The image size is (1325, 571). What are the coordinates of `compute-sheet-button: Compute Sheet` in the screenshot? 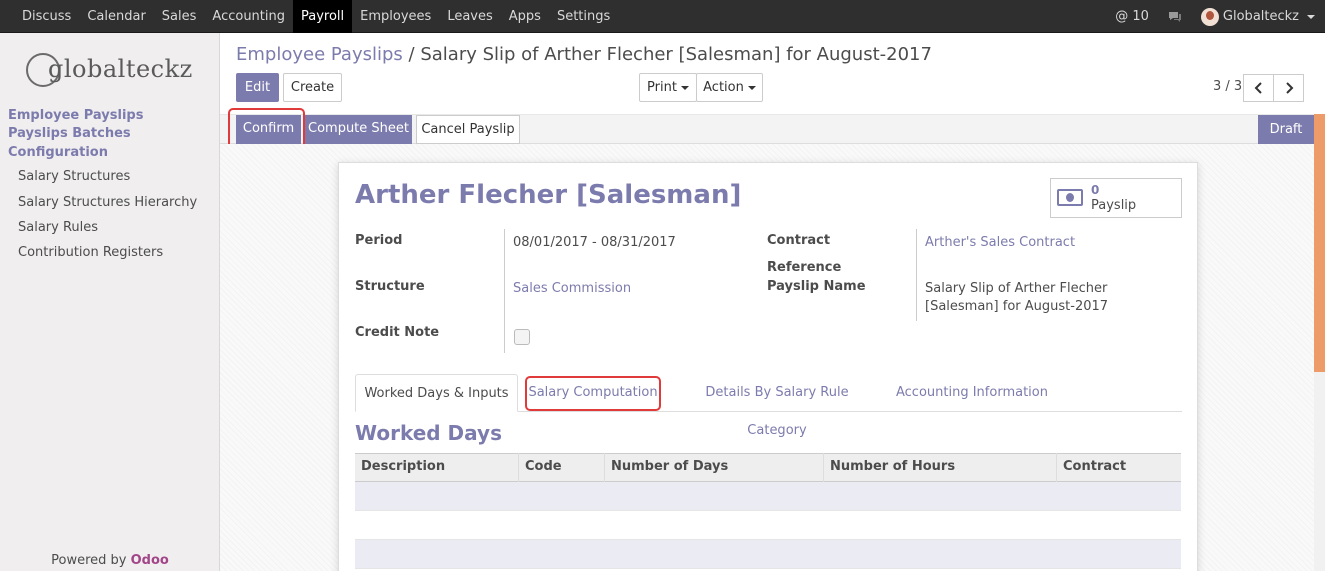 It's located at (358, 129).